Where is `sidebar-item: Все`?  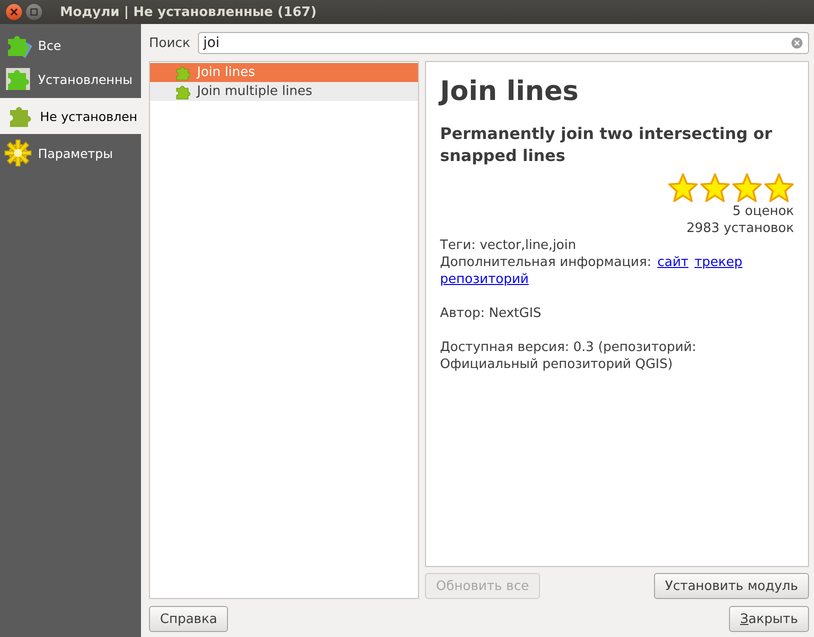 sidebar-item: Все is located at coordinates (70, 45).